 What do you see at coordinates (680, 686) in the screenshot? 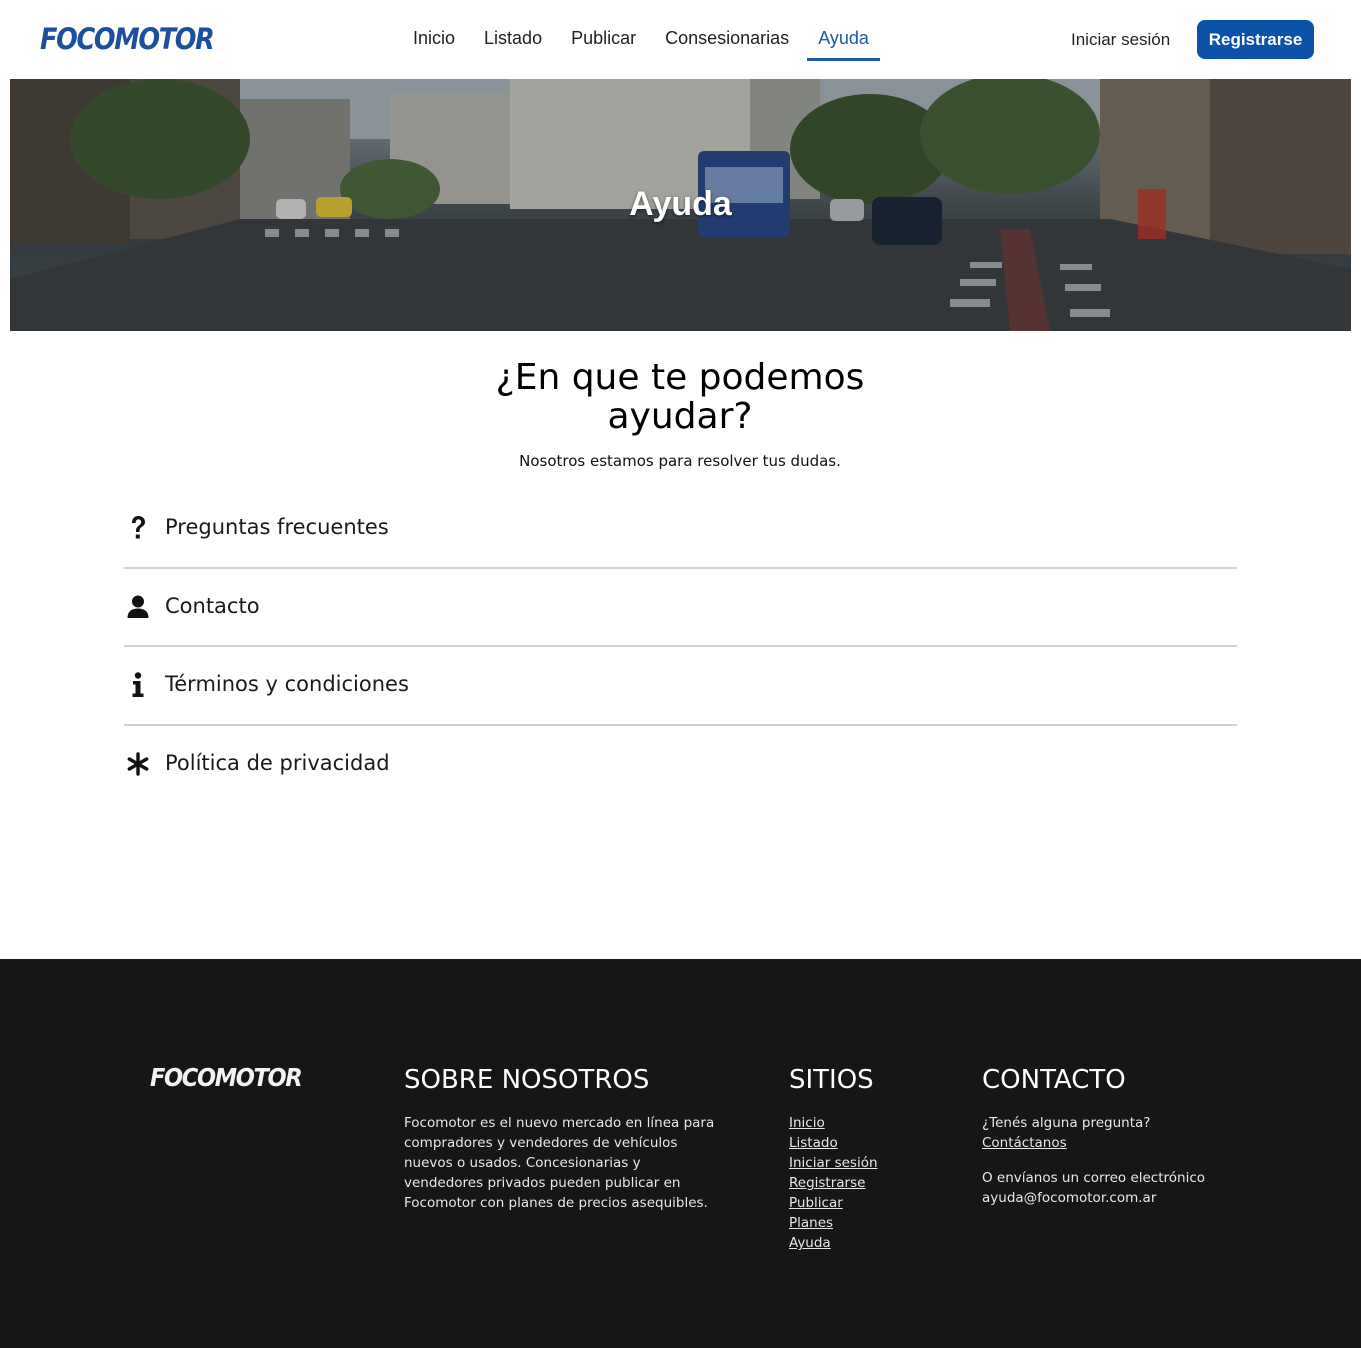
I see `help-item-terms: Términos y condiciones` at bounding box center [680, 686].